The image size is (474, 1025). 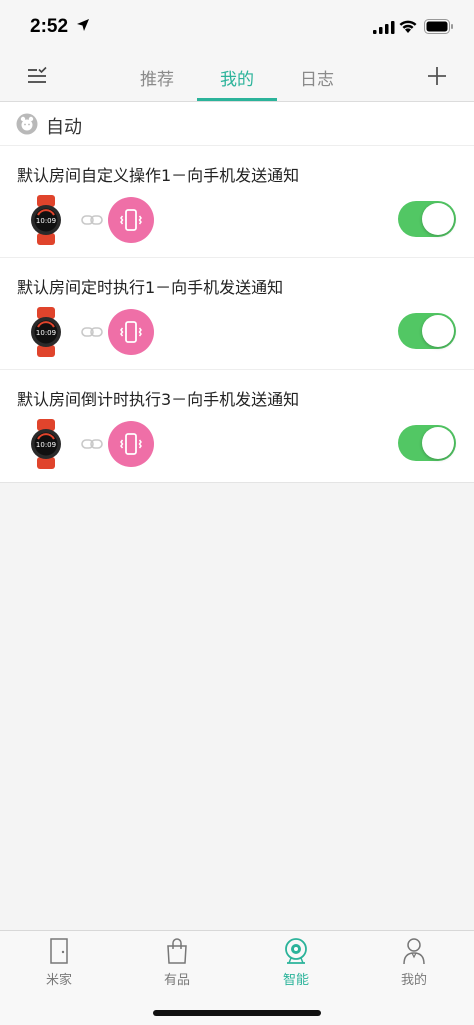 I want to click on location-arrow-icon, so click(x=83, y=25).